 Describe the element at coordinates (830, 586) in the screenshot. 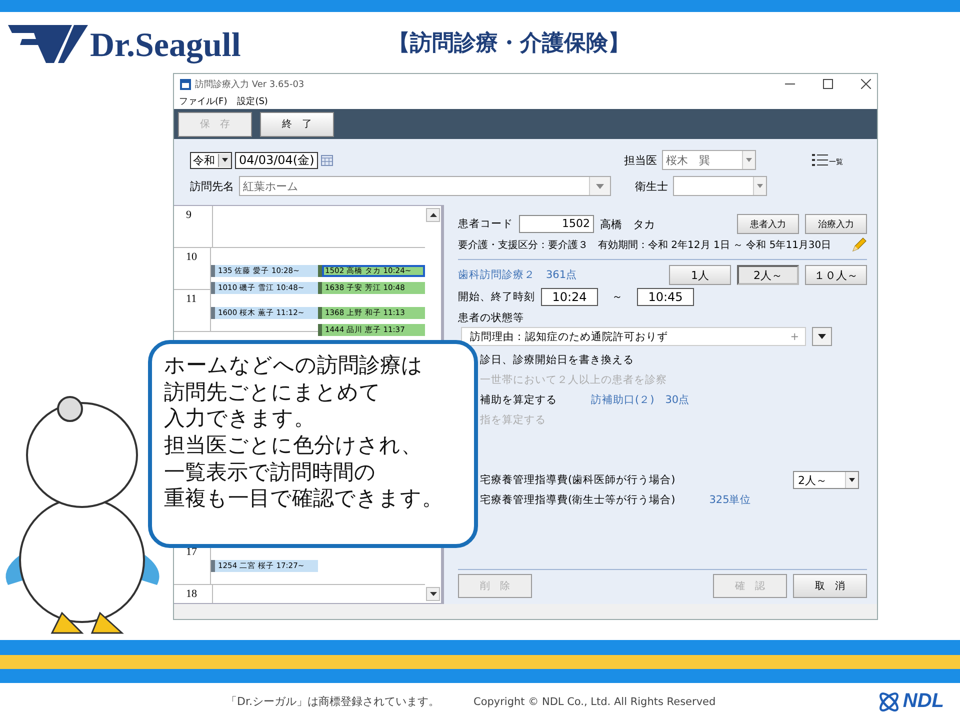

I see `action-button: 取 消` at that location.